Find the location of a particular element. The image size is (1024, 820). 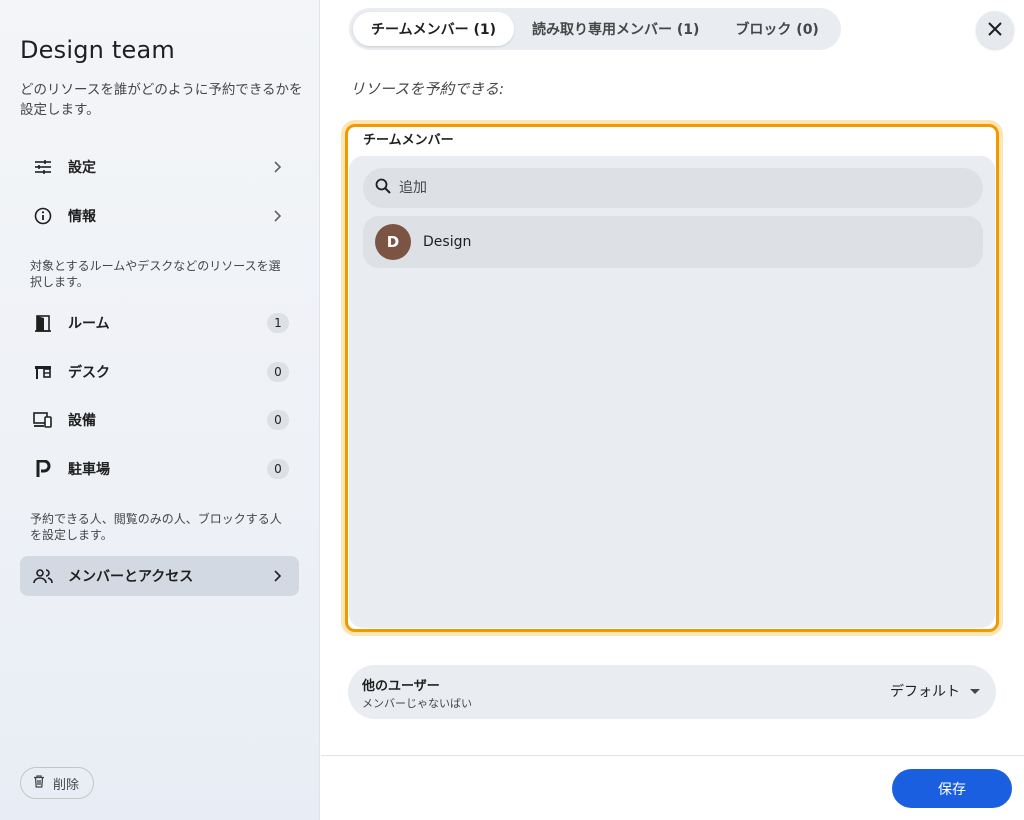

sidebar-item-info: 情報 is located at coordinates (159, 216).